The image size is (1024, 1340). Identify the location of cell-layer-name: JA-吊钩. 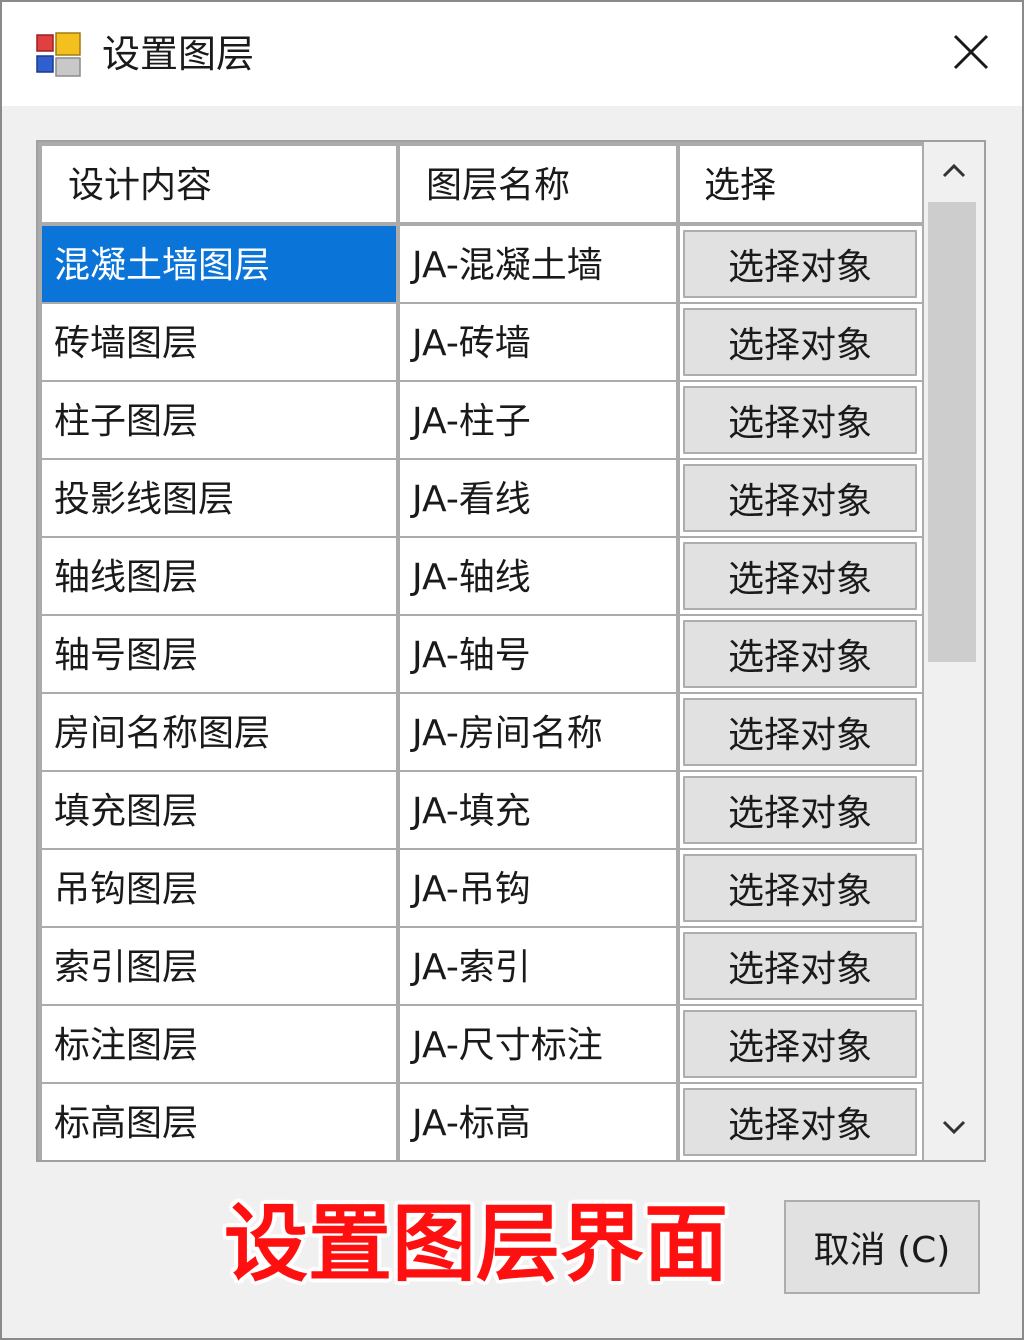
(538, 888).